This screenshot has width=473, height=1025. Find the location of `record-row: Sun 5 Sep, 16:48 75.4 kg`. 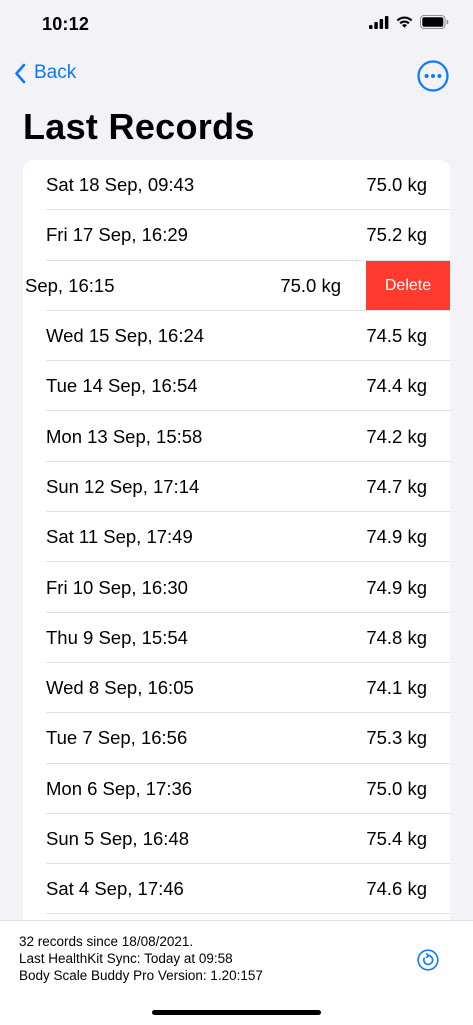

record-row: Sun 5 Sep, 16:48 75.4 kg is located at coordinates (236, 839).